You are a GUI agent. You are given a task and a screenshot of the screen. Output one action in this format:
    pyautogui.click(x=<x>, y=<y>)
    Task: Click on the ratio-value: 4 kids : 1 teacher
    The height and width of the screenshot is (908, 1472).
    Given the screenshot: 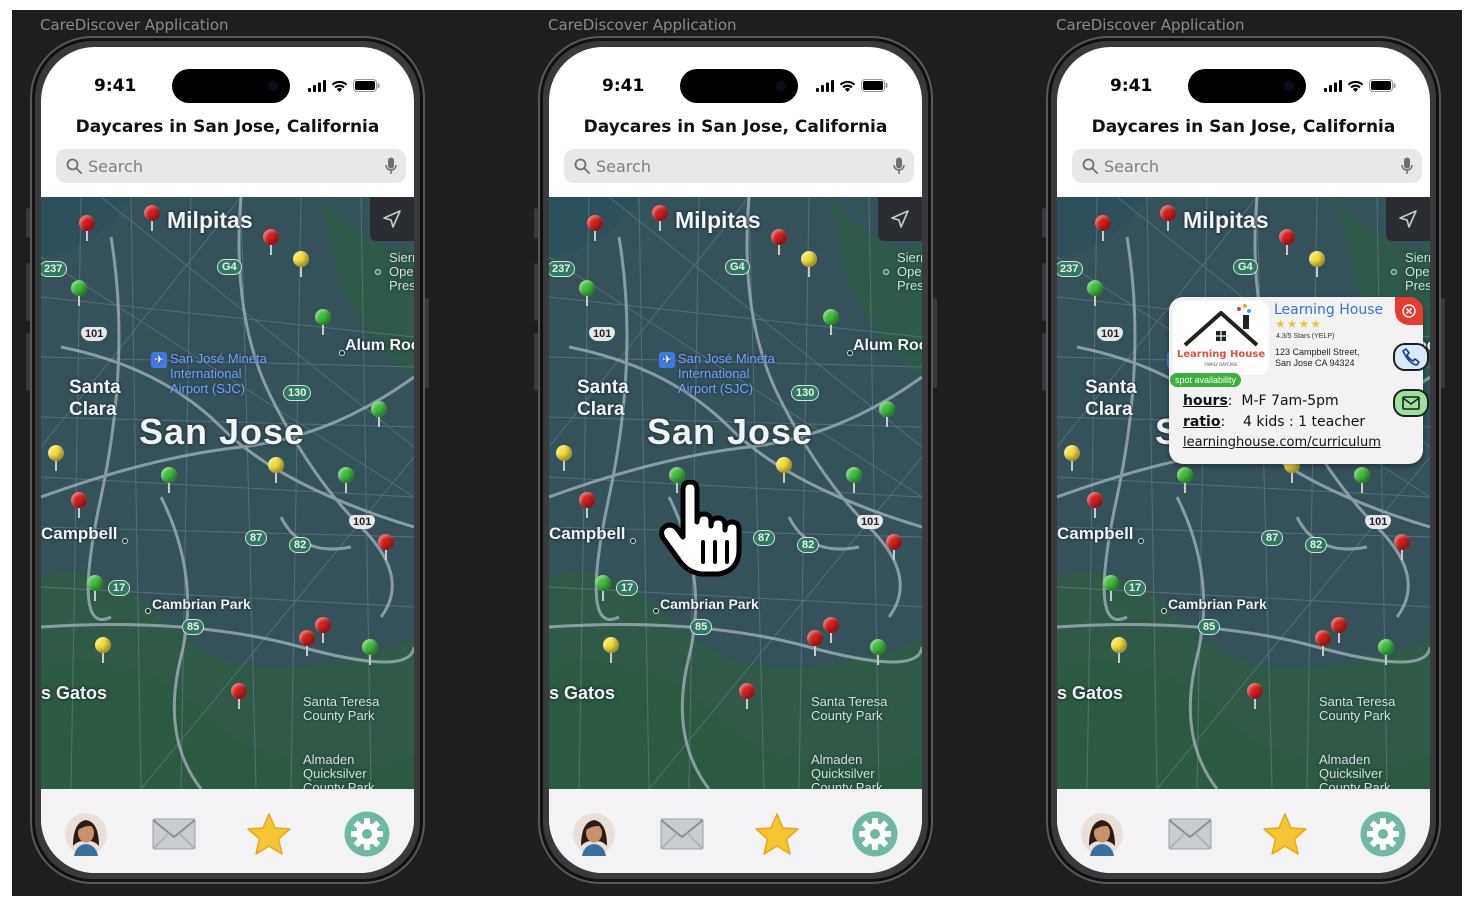 What is the action you would take?
    pyautogui.click(x=1304, y=422)
    